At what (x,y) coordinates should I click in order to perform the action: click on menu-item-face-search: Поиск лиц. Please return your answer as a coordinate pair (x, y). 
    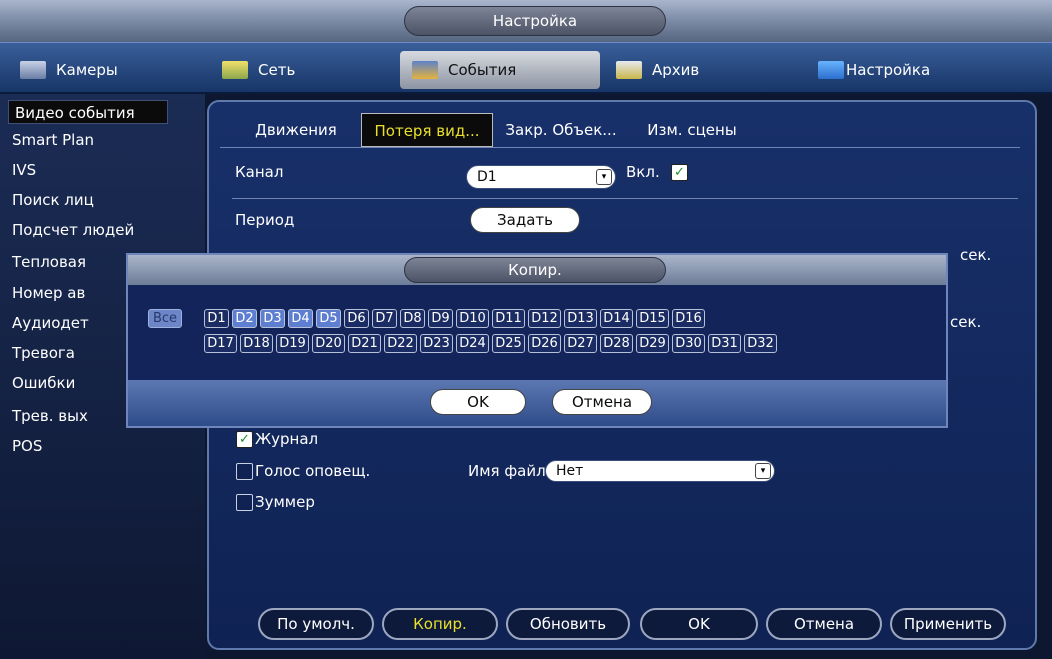
    Looking at the image, I should click on (107, 200).